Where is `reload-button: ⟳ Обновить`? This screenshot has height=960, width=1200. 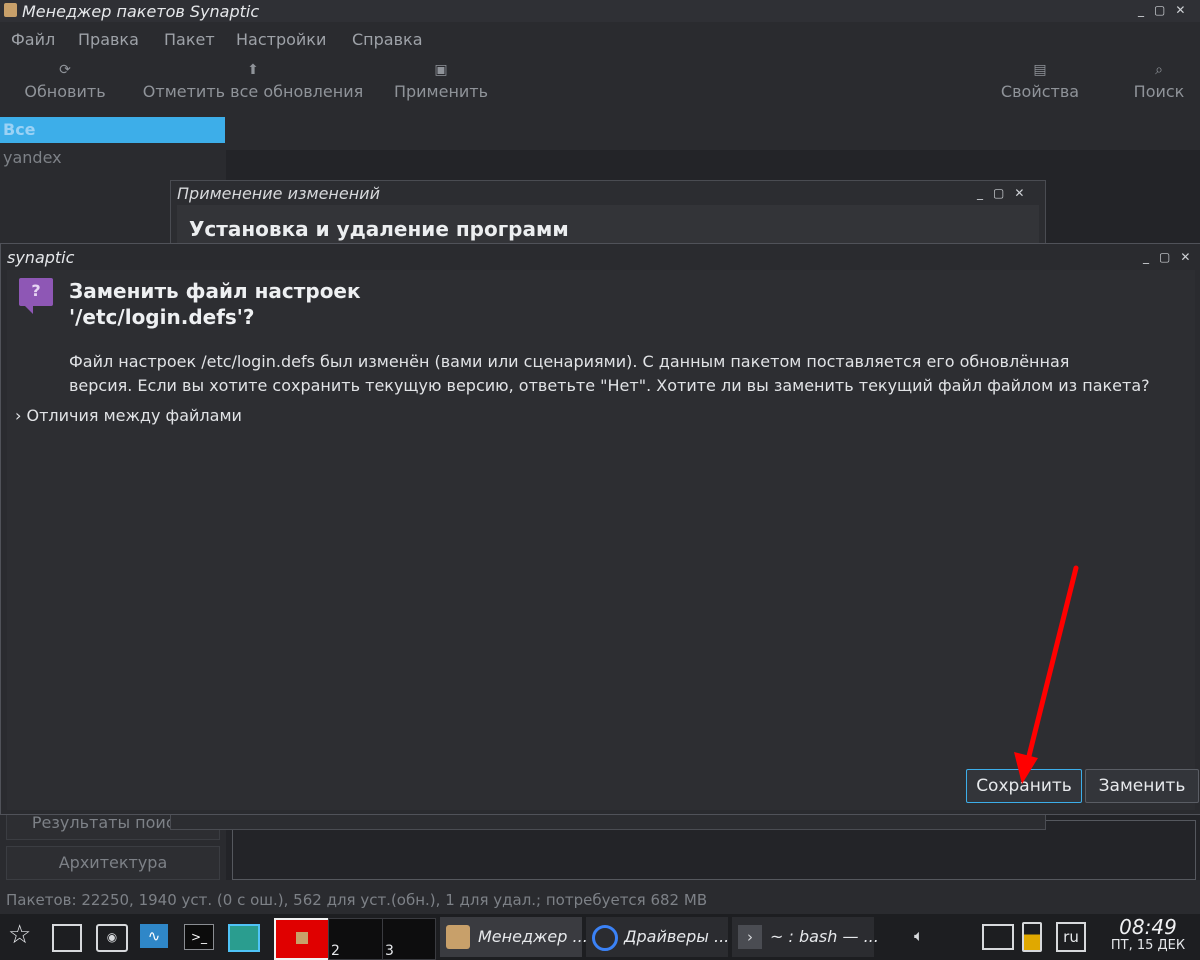 reload-button: ⟳ Обновить is located at coordinates (65, 81).